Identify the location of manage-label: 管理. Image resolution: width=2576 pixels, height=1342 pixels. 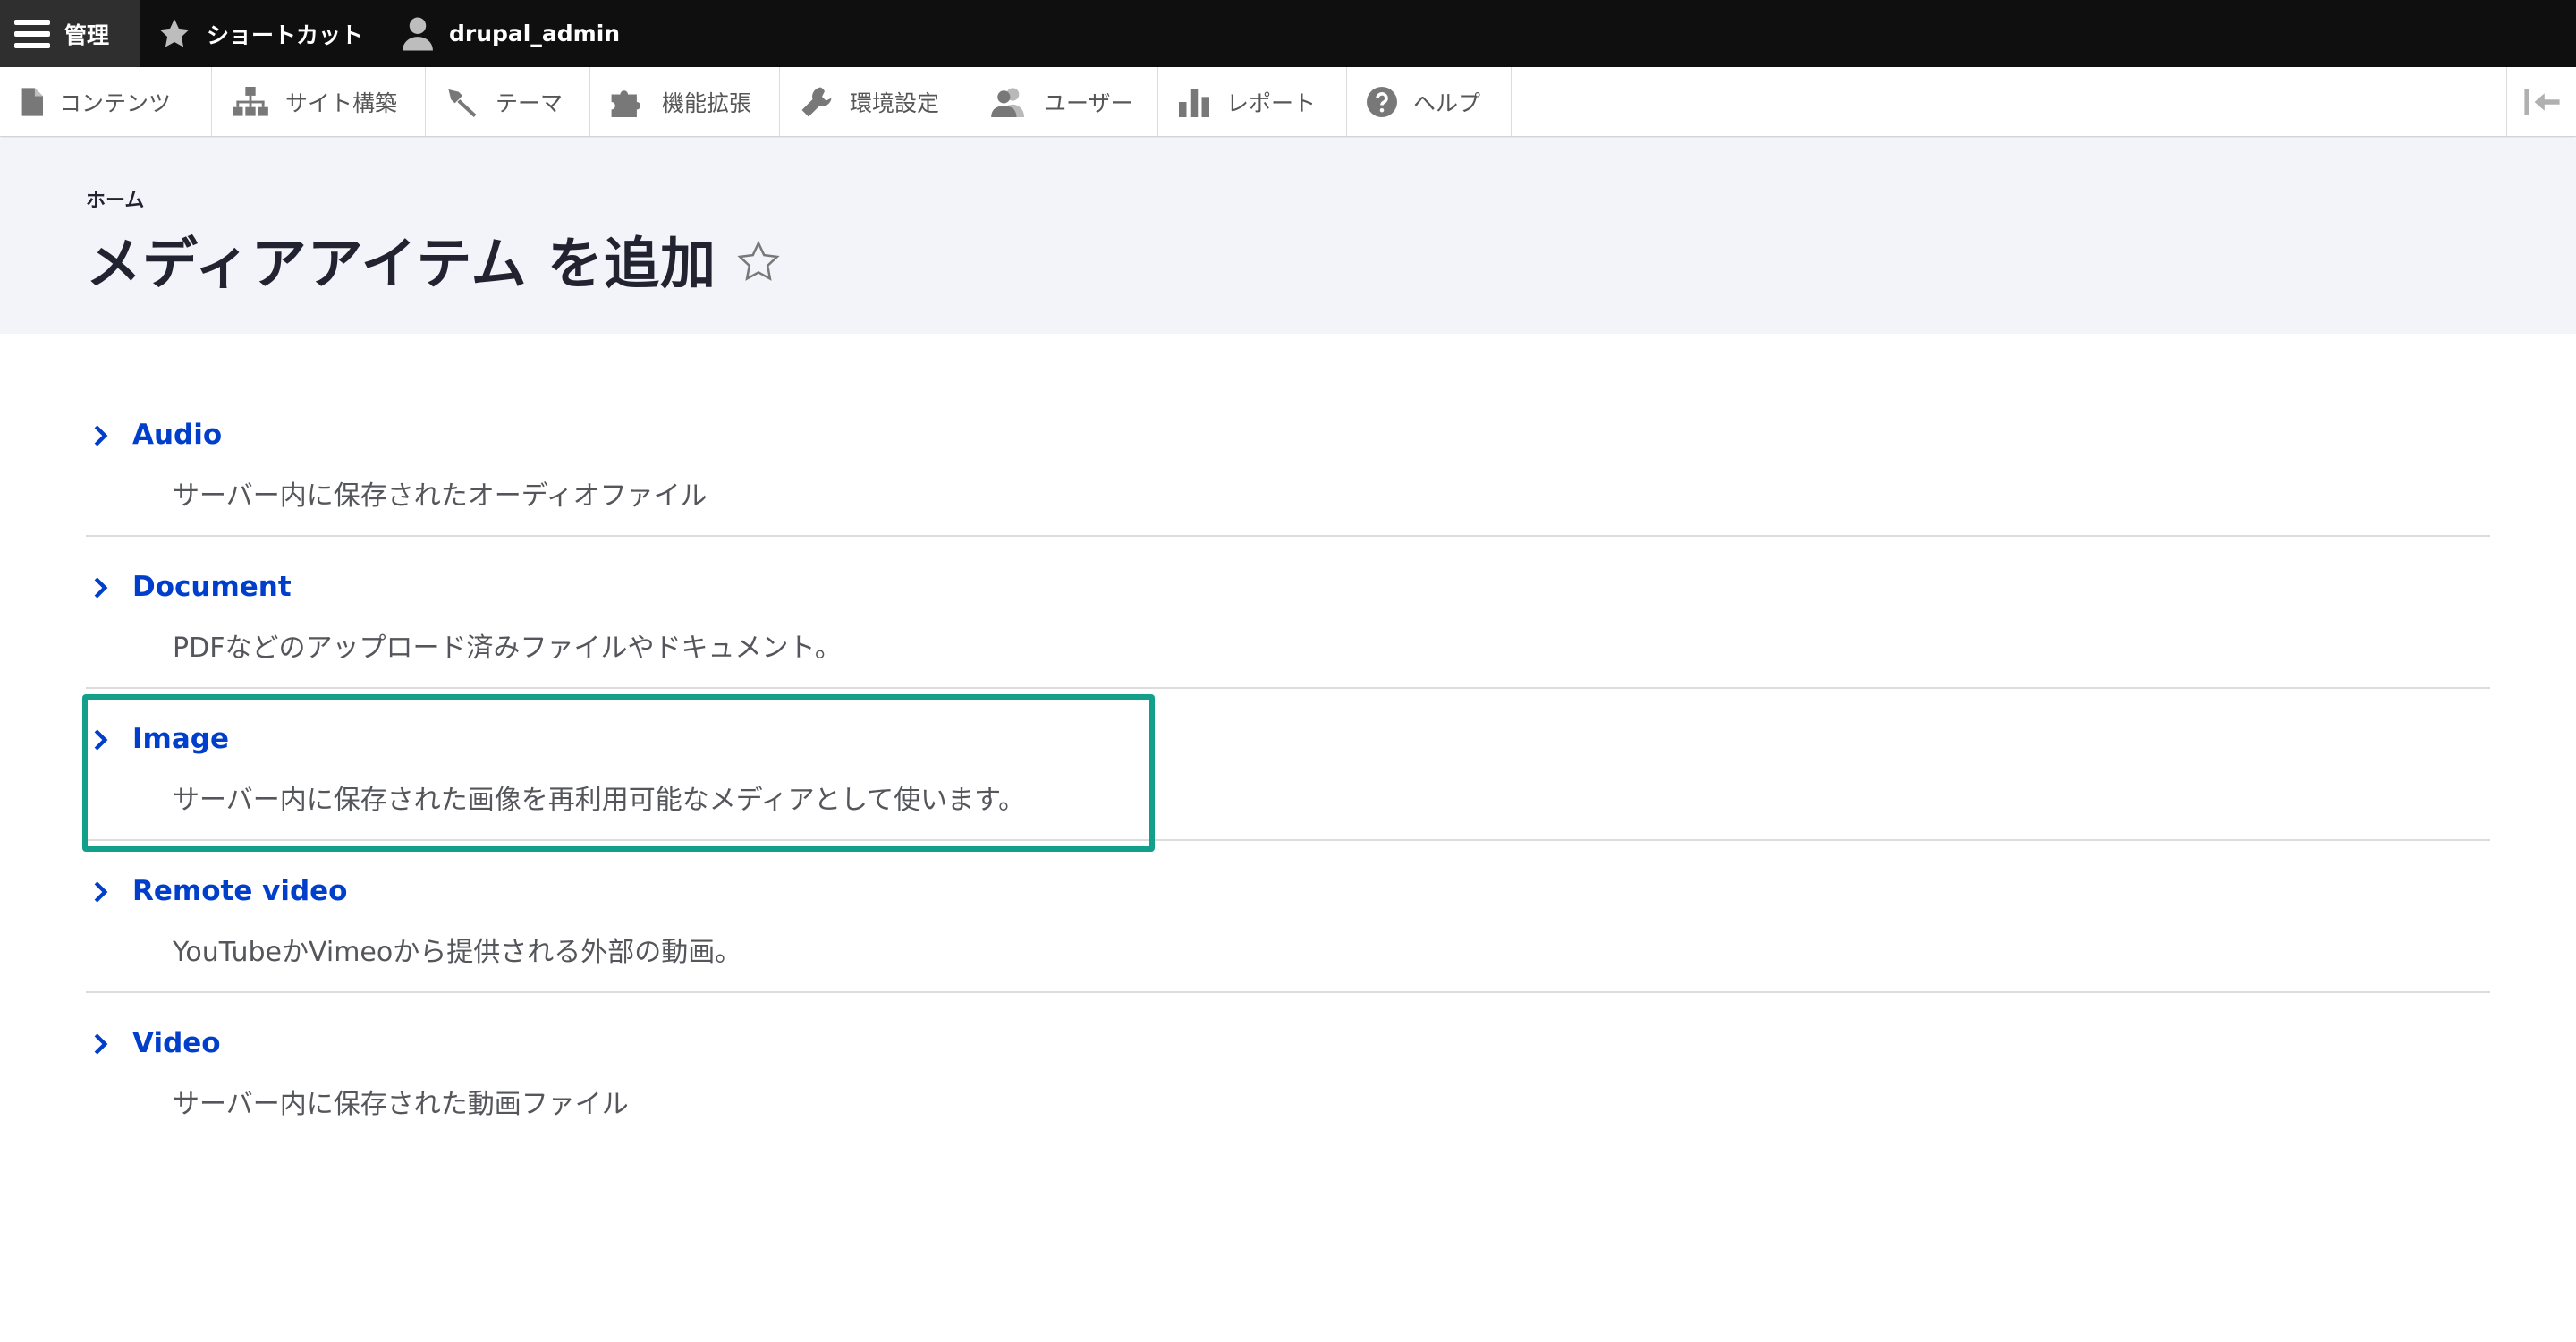
(87, 34).